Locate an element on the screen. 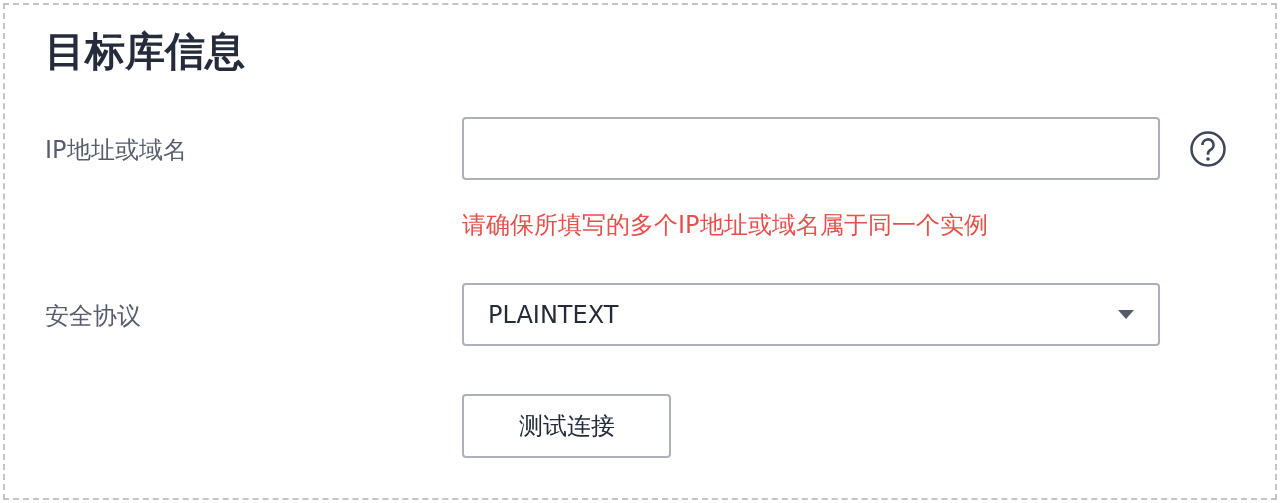  field-label: 安全协议 is located at coordinates (93, 316).